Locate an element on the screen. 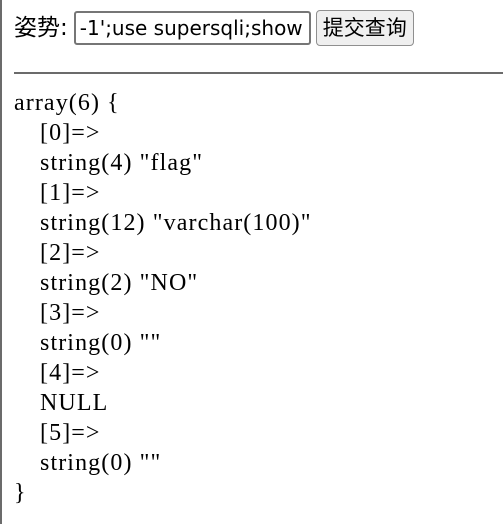 This screenshot has width=503, height=524. dump-item-key: [3]=> is located at coordinates (70, 313).